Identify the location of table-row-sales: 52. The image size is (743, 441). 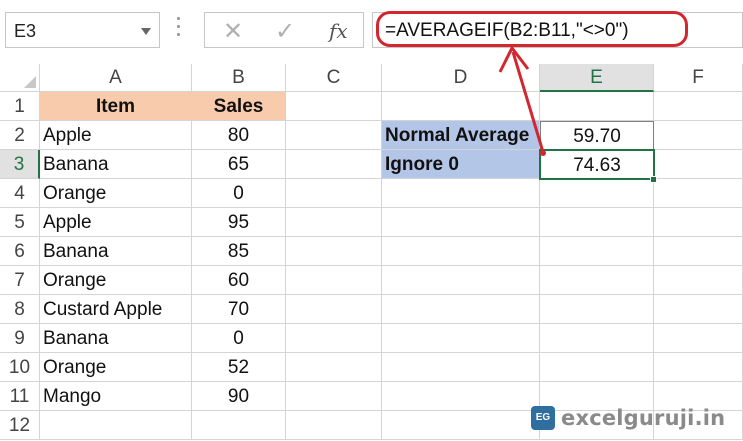
(239, 367).